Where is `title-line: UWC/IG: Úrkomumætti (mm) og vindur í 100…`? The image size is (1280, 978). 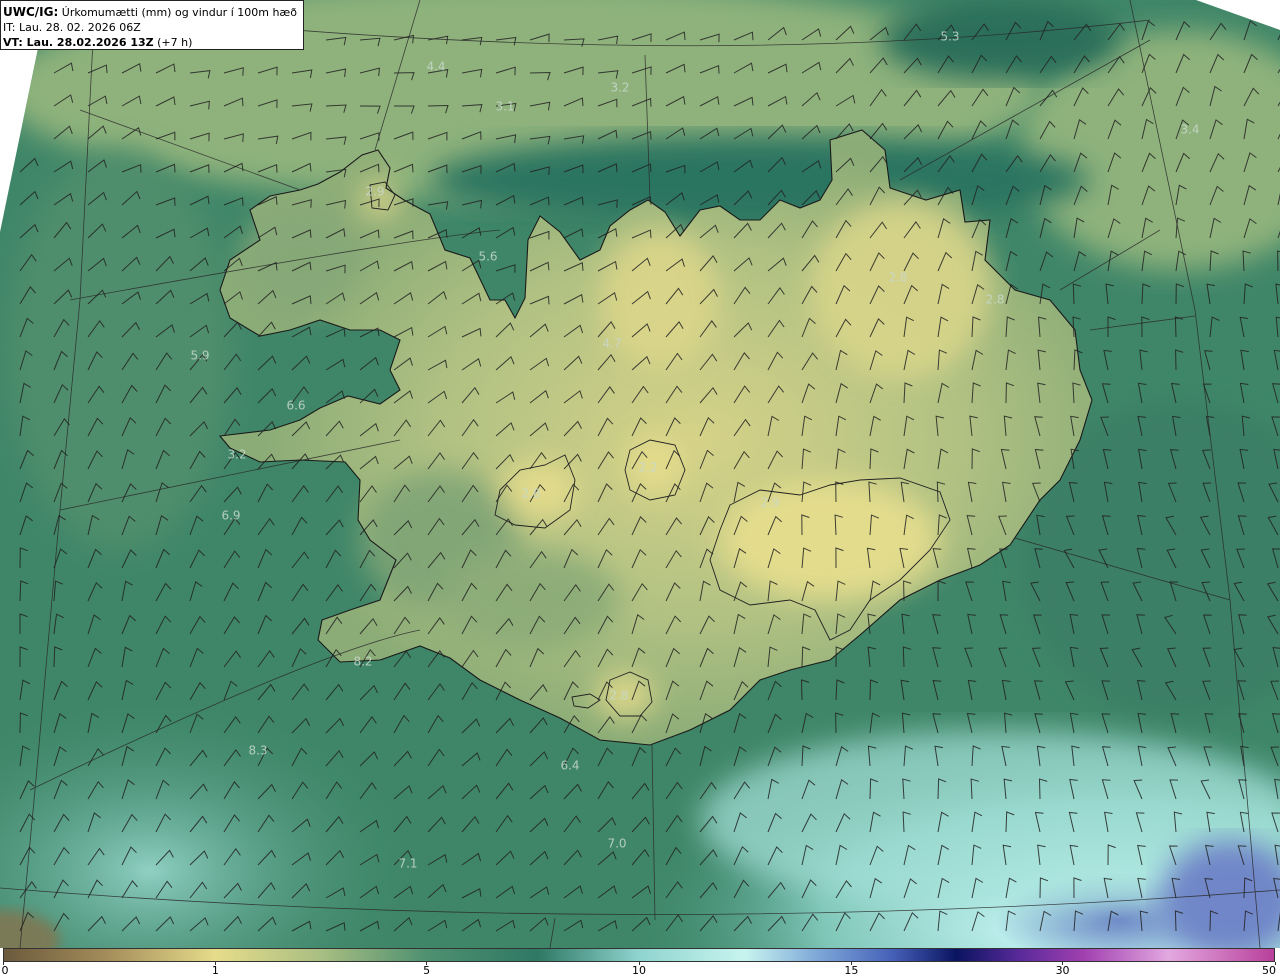
title-line: UWC/IG: Úrkomumætti (mm) og vindur í 100… is located at coordinates (153, 12).